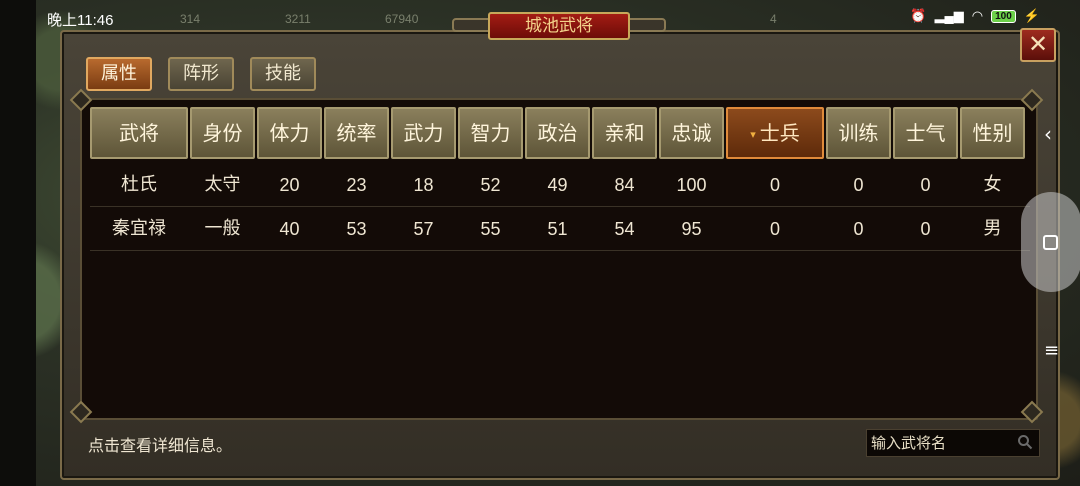  I want to click on table-header: 武将 身份 体力 统率 武力 智力 政治 亲和 忠诚 ▾ 士兵 训练 士气 性别, so click(557, 133).